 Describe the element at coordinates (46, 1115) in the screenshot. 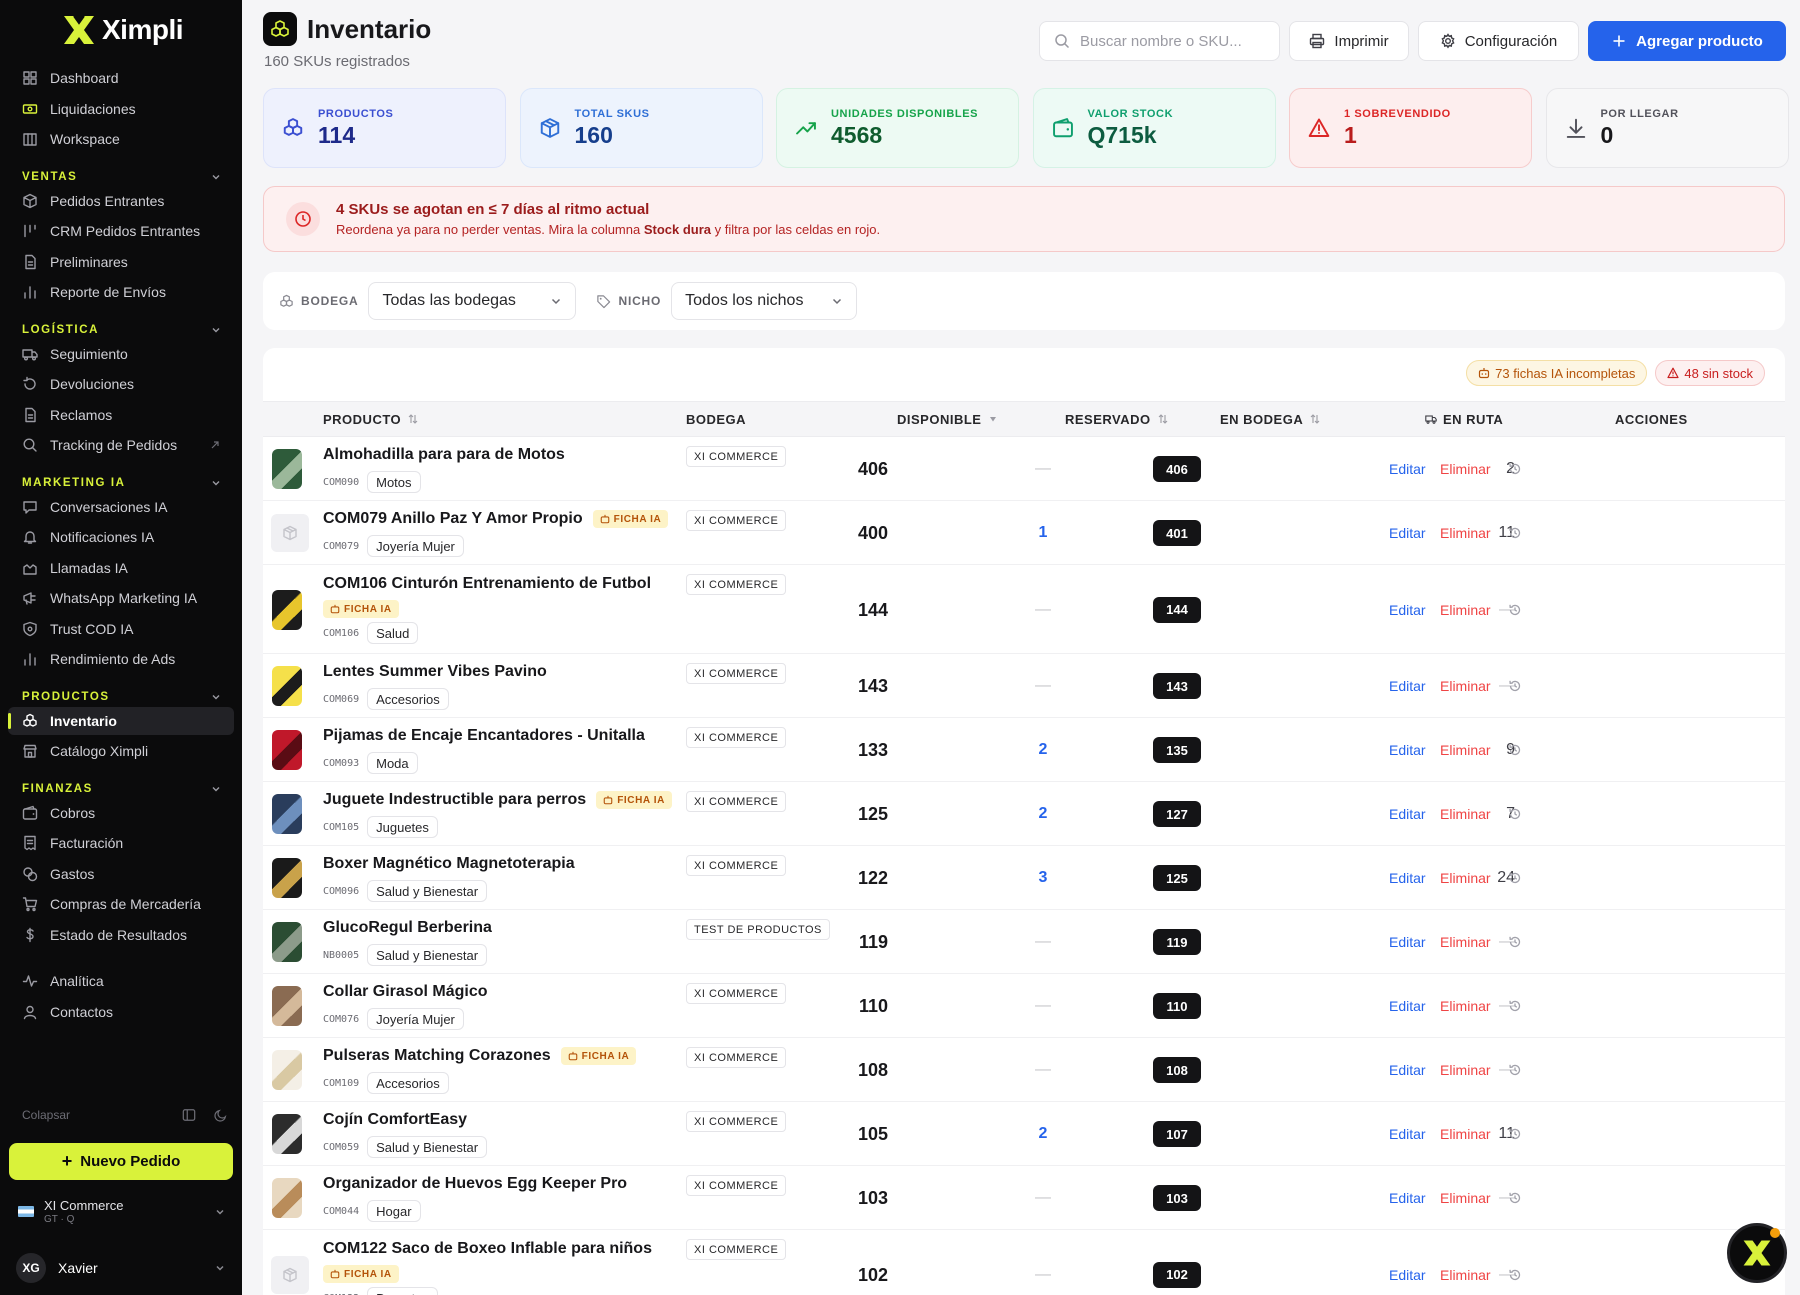

I see `collapse-label: Colapsar` at that location.